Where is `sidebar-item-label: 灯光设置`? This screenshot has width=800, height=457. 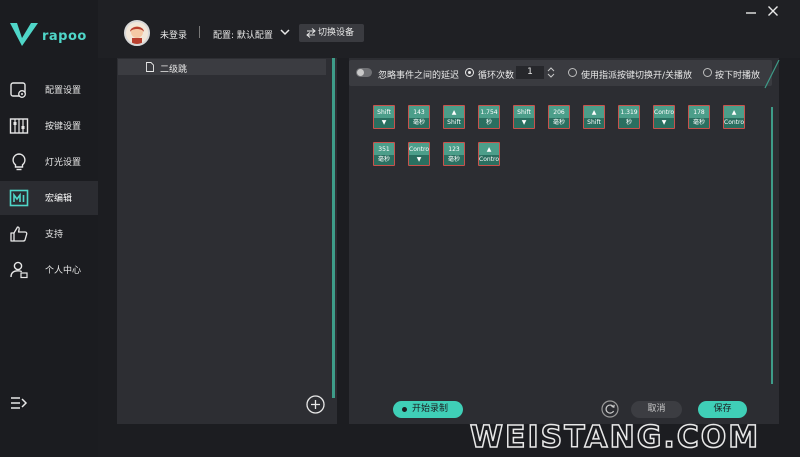
sidebar-item-label: 灯光设置 is located at coordinates (63, 161).